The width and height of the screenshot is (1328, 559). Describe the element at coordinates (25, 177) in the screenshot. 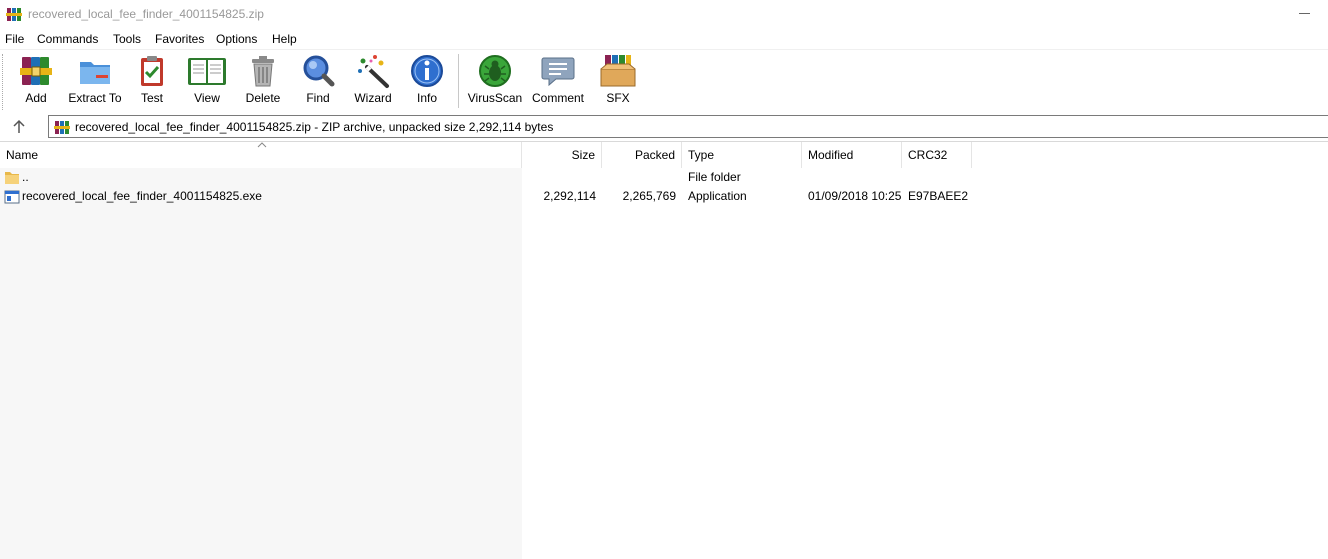

I see `row-name: ..` at that location.